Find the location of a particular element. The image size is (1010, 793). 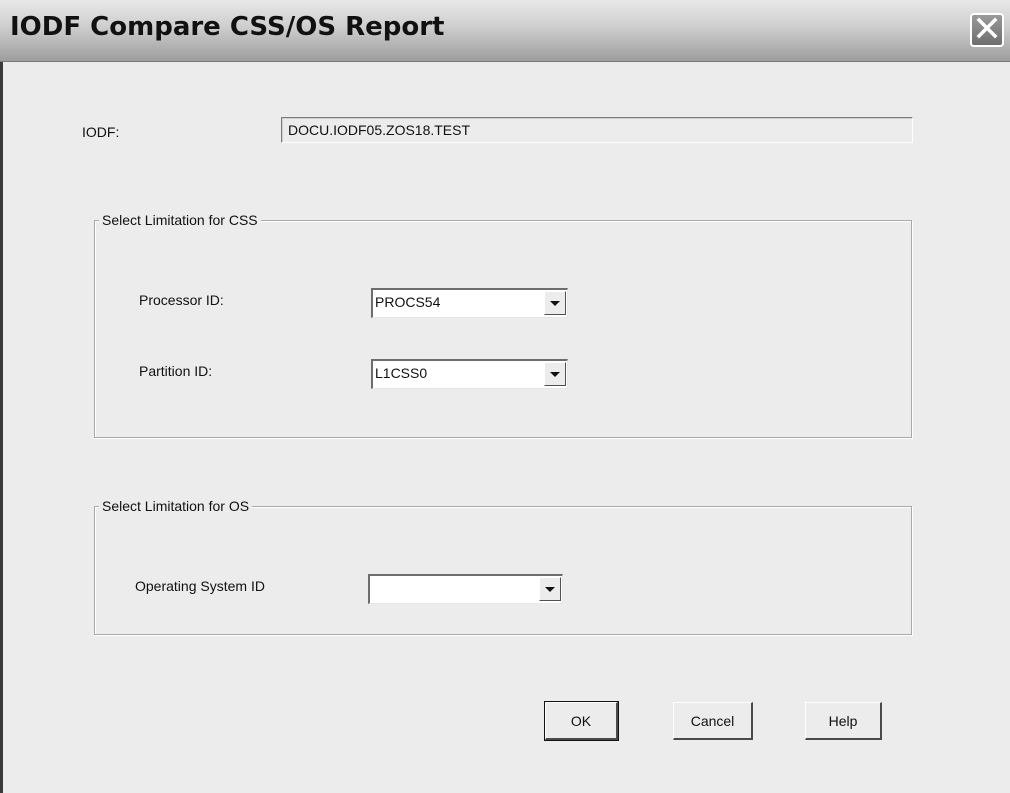

processor-id-dropdown-button is located at coordinates (555, 303).